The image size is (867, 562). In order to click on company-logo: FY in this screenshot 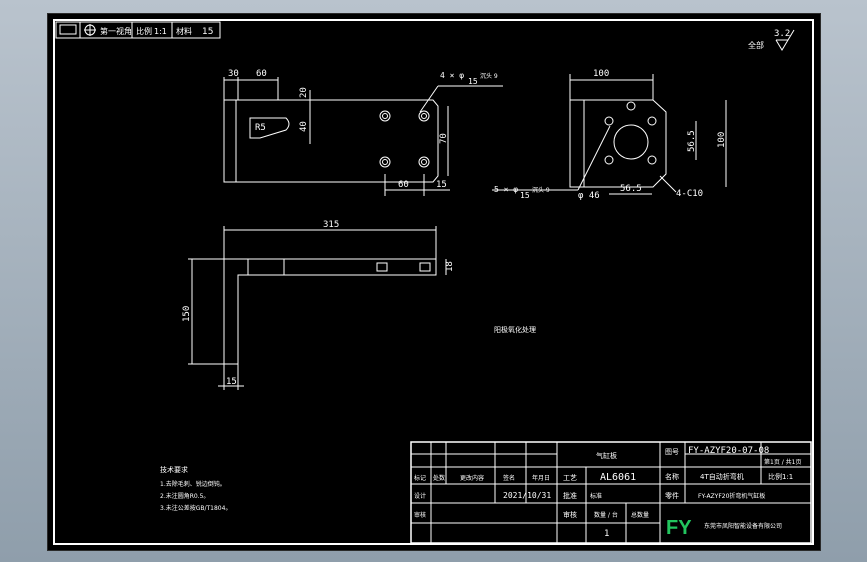, I will do `click(679, 528)`.